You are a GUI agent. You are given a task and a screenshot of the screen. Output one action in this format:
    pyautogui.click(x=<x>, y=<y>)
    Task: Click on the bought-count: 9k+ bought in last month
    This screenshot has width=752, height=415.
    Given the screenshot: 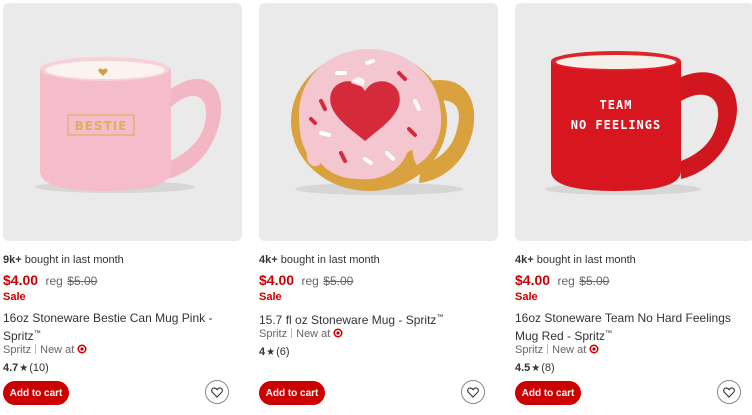 What is the action you would take?
    pyautogui.click(x=63, y=260)
    